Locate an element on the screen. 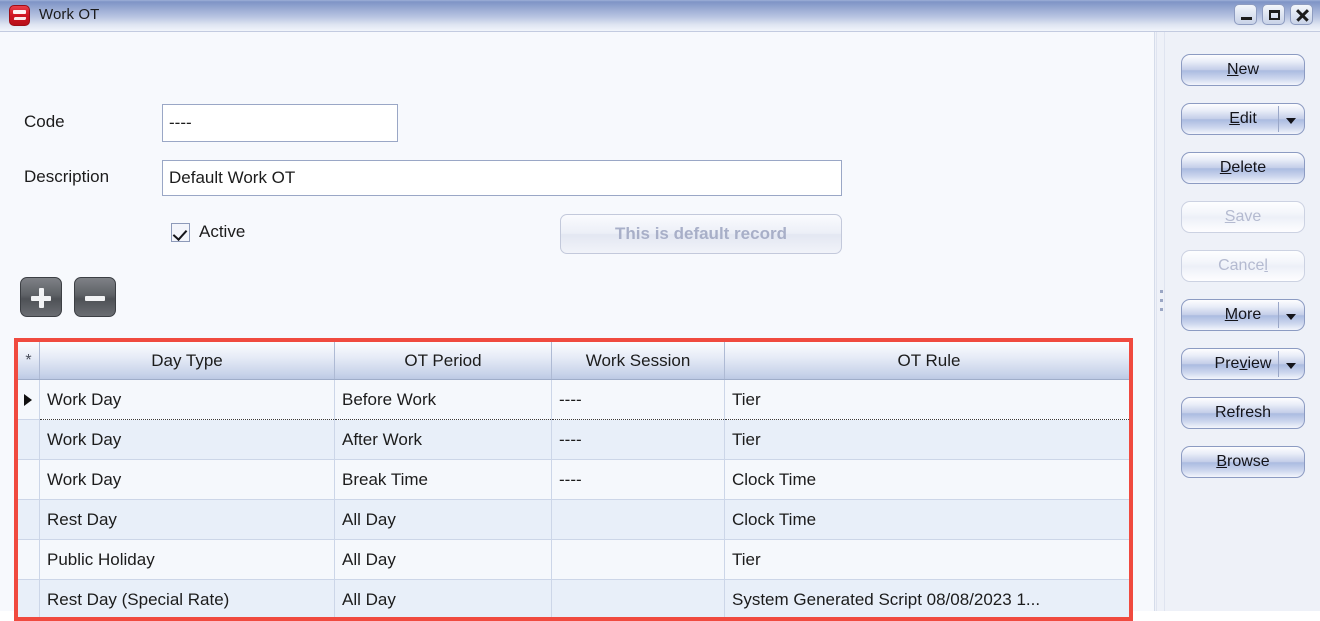 The width and height of the screenshot is (1320, 621). add-row-button is located at coordinates (41, 297).